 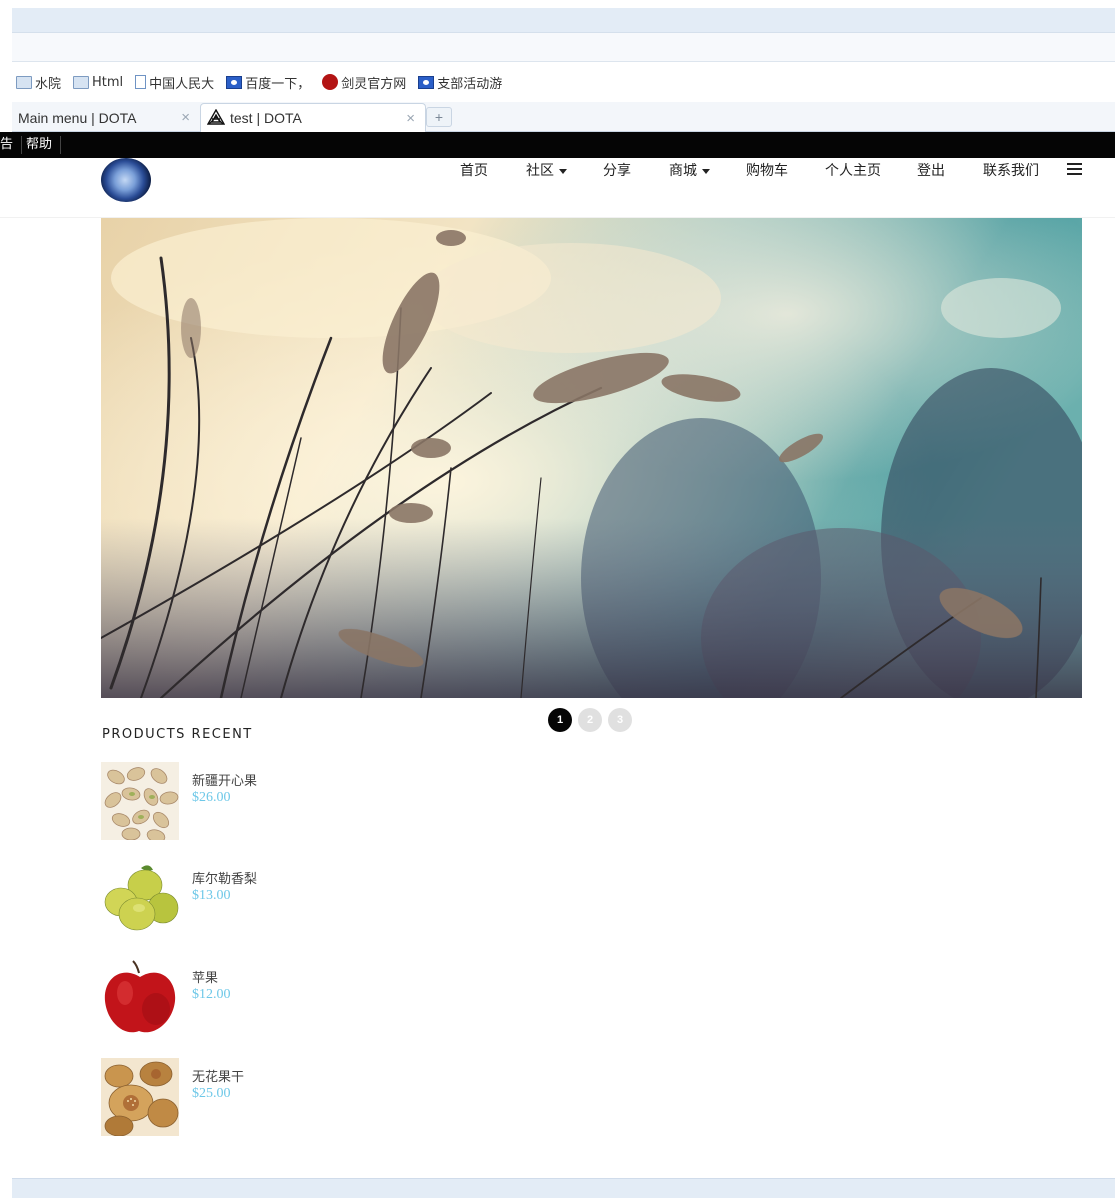 I want to click on nav-label: 社区, so click(x=540, y=171).